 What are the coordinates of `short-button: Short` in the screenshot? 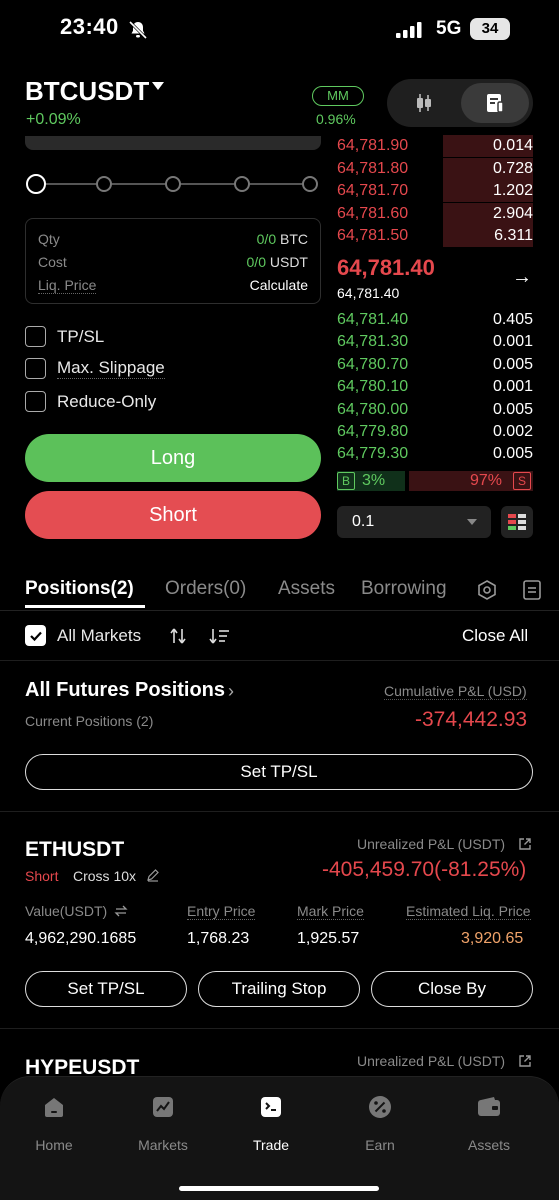 It's located at (173, 515).